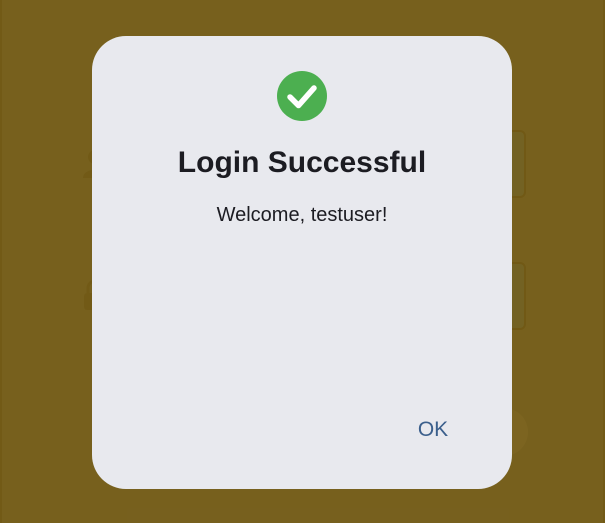 The height and width of the screenshot is (523, 605). Describe the element at coordinates (302, 96) in the screenshot. I see `check-circle-icon` at that location.